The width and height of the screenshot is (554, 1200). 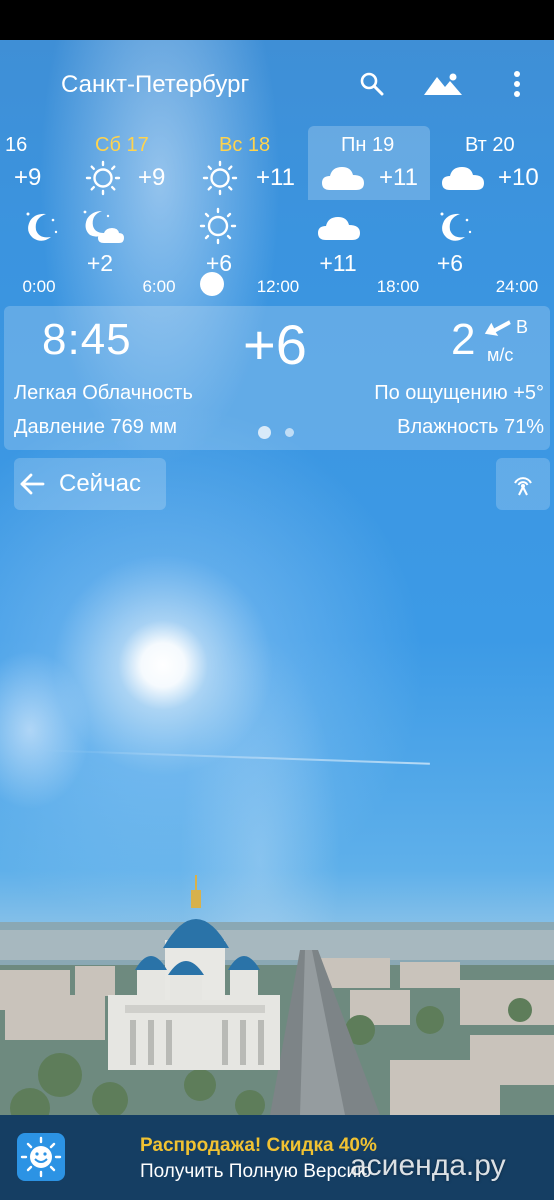 What do you see at coordinates (16, 145) in the screenshot?
I see `day-label: 16` at bounding box center [16, 145].